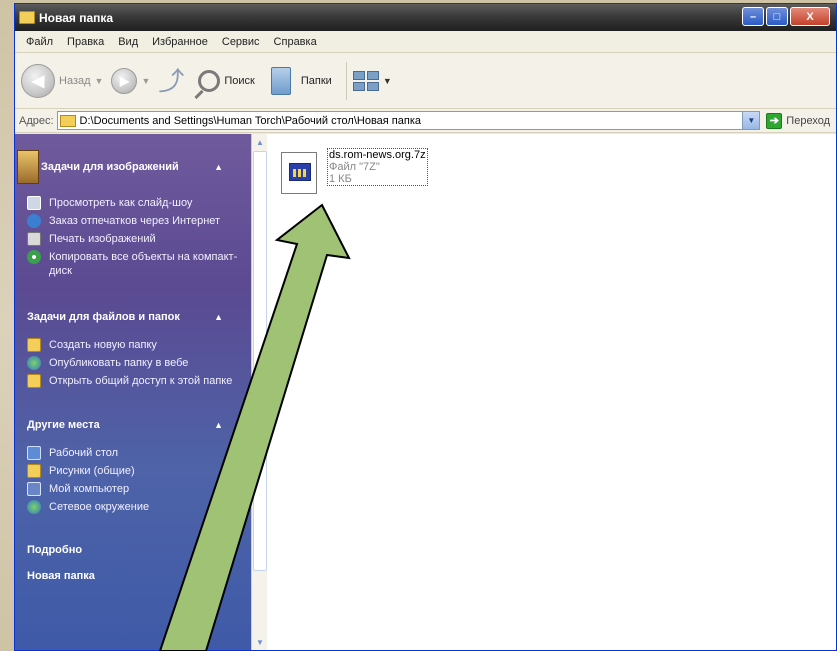 The height and width of the screenshot is (651, 837). I want to click on back-arrow-icon: ◀, so click(38, 80).